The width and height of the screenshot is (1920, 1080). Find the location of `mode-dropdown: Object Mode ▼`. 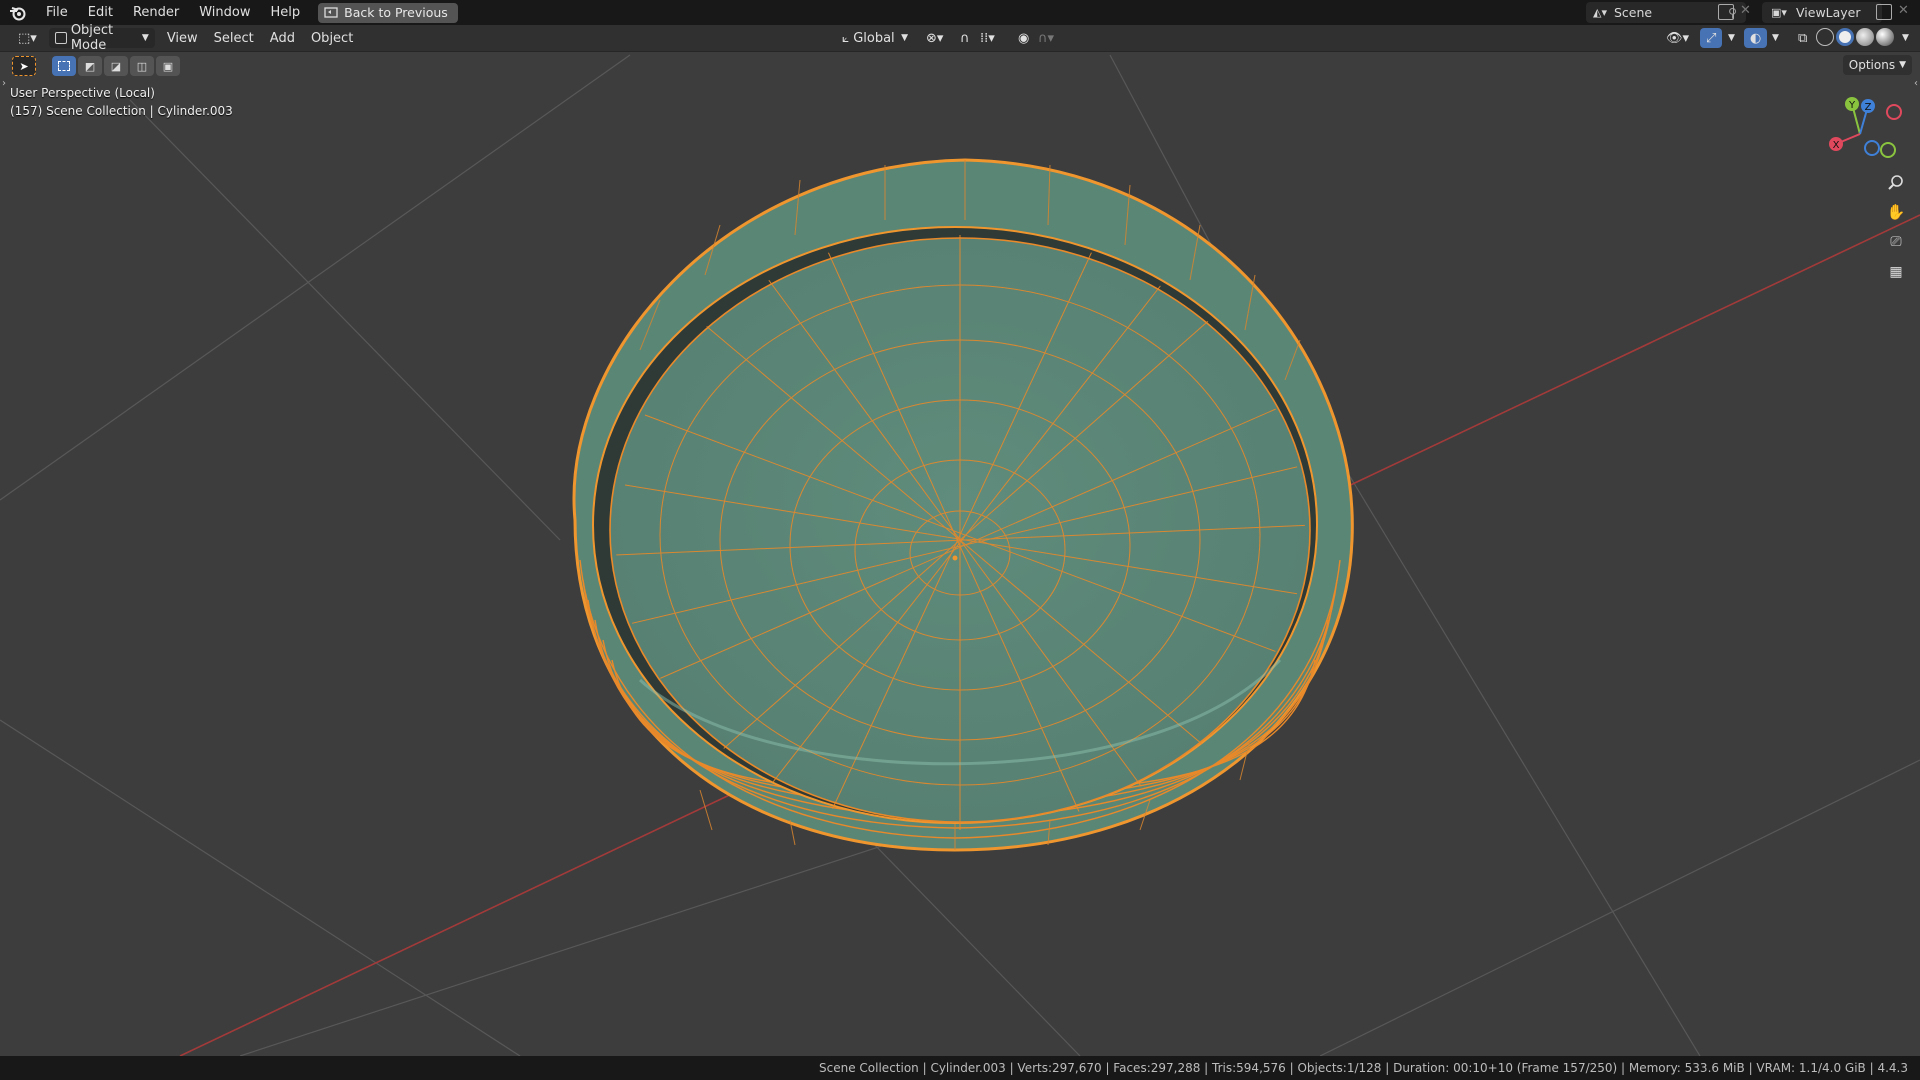

mode-dropdown: Object Mode ▼ is located at coordinates (101, 38).